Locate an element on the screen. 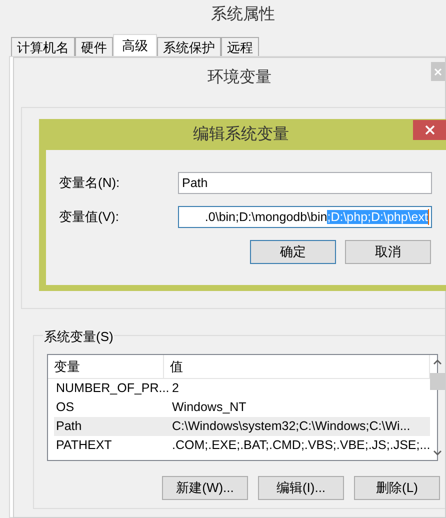  variable-row: OS Windows_NT is located at coordinates (242, 407).